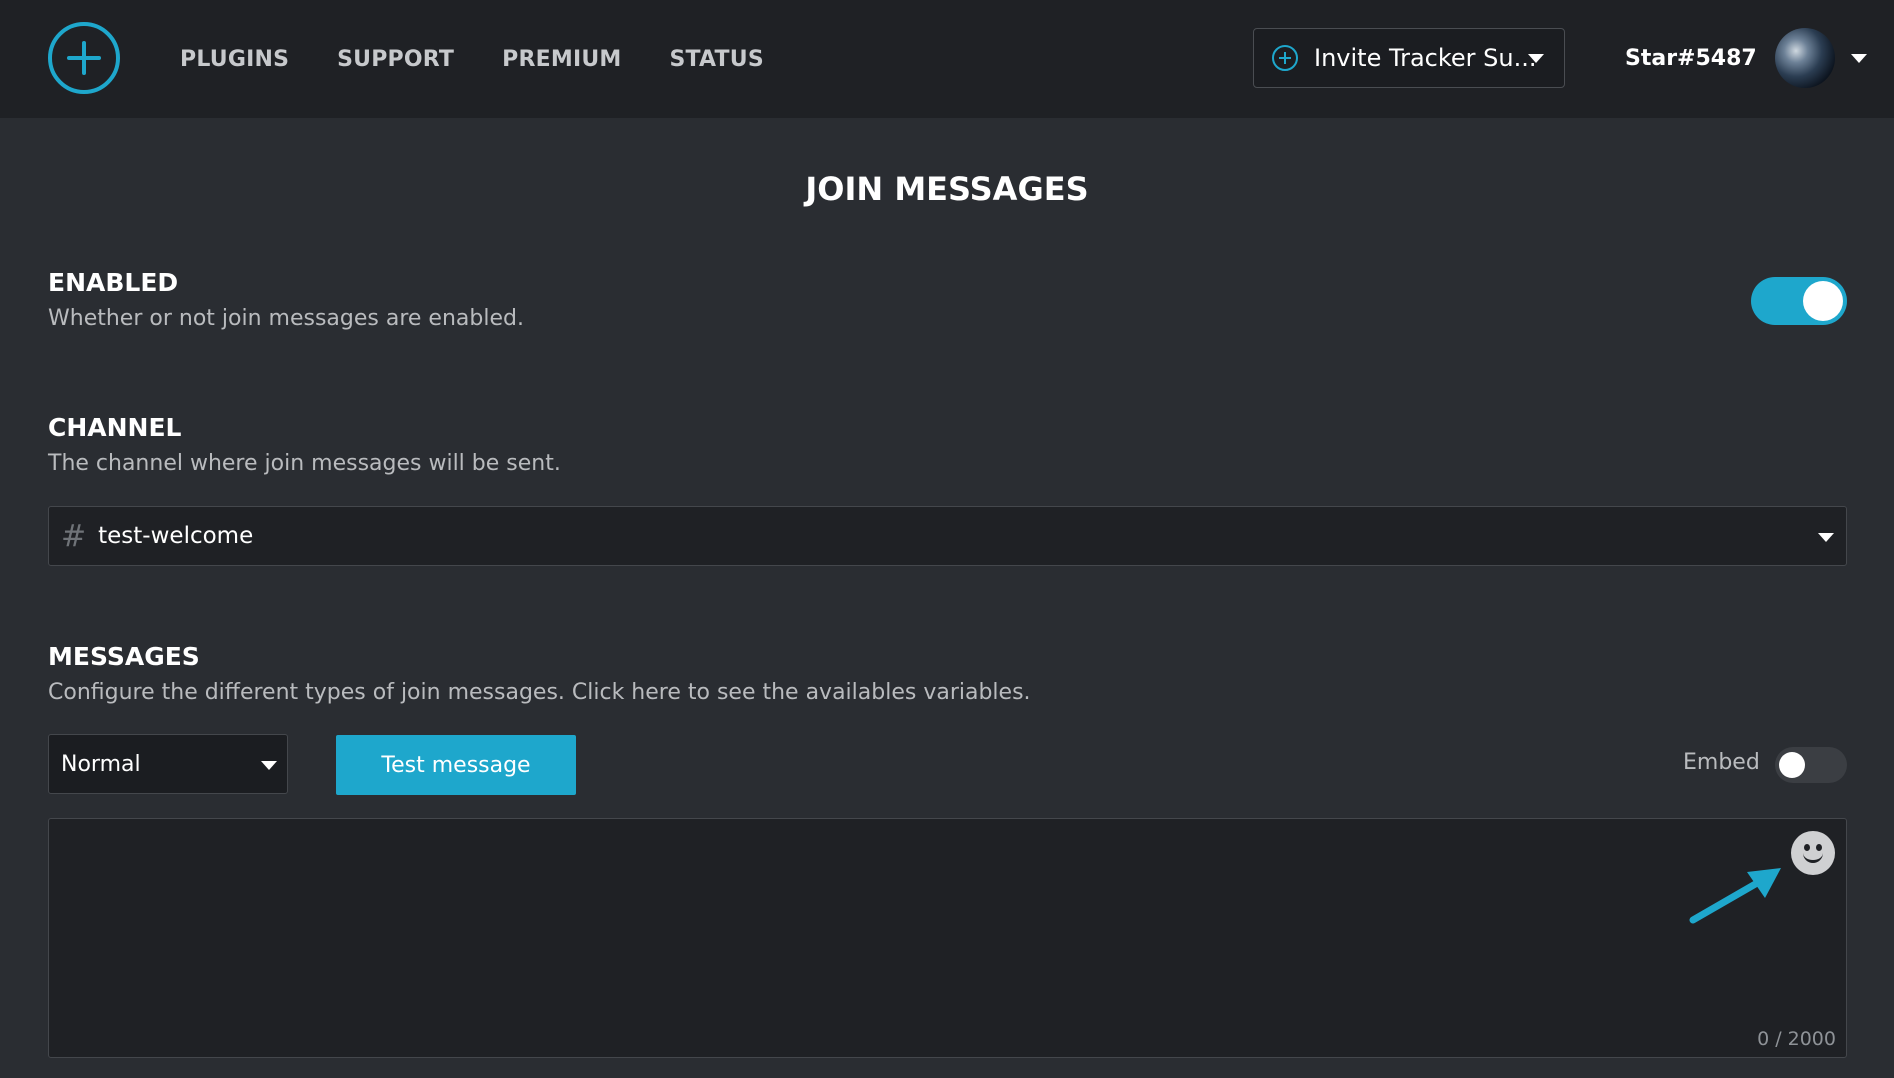 Image resolution: width=1894 pixels, height=1078 pixels. What do you see at coordinates (1799, 301) in the screenshot?
I see `enabled-toggle` at bounding box center [1799, 301].